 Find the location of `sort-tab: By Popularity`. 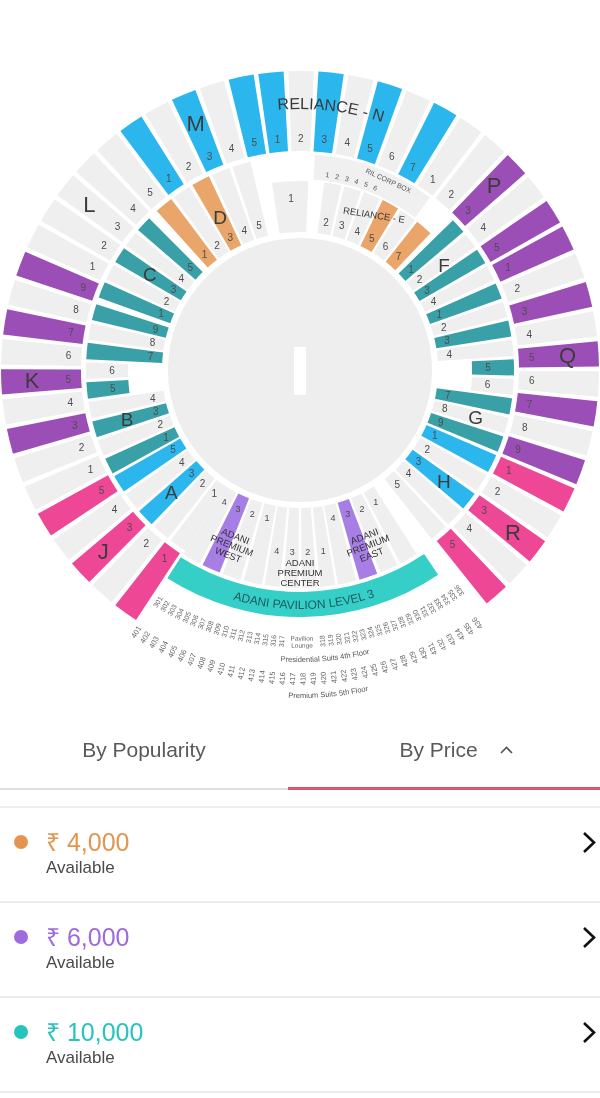

sort-tab: By Popularity is located at coordinates (144, 751).